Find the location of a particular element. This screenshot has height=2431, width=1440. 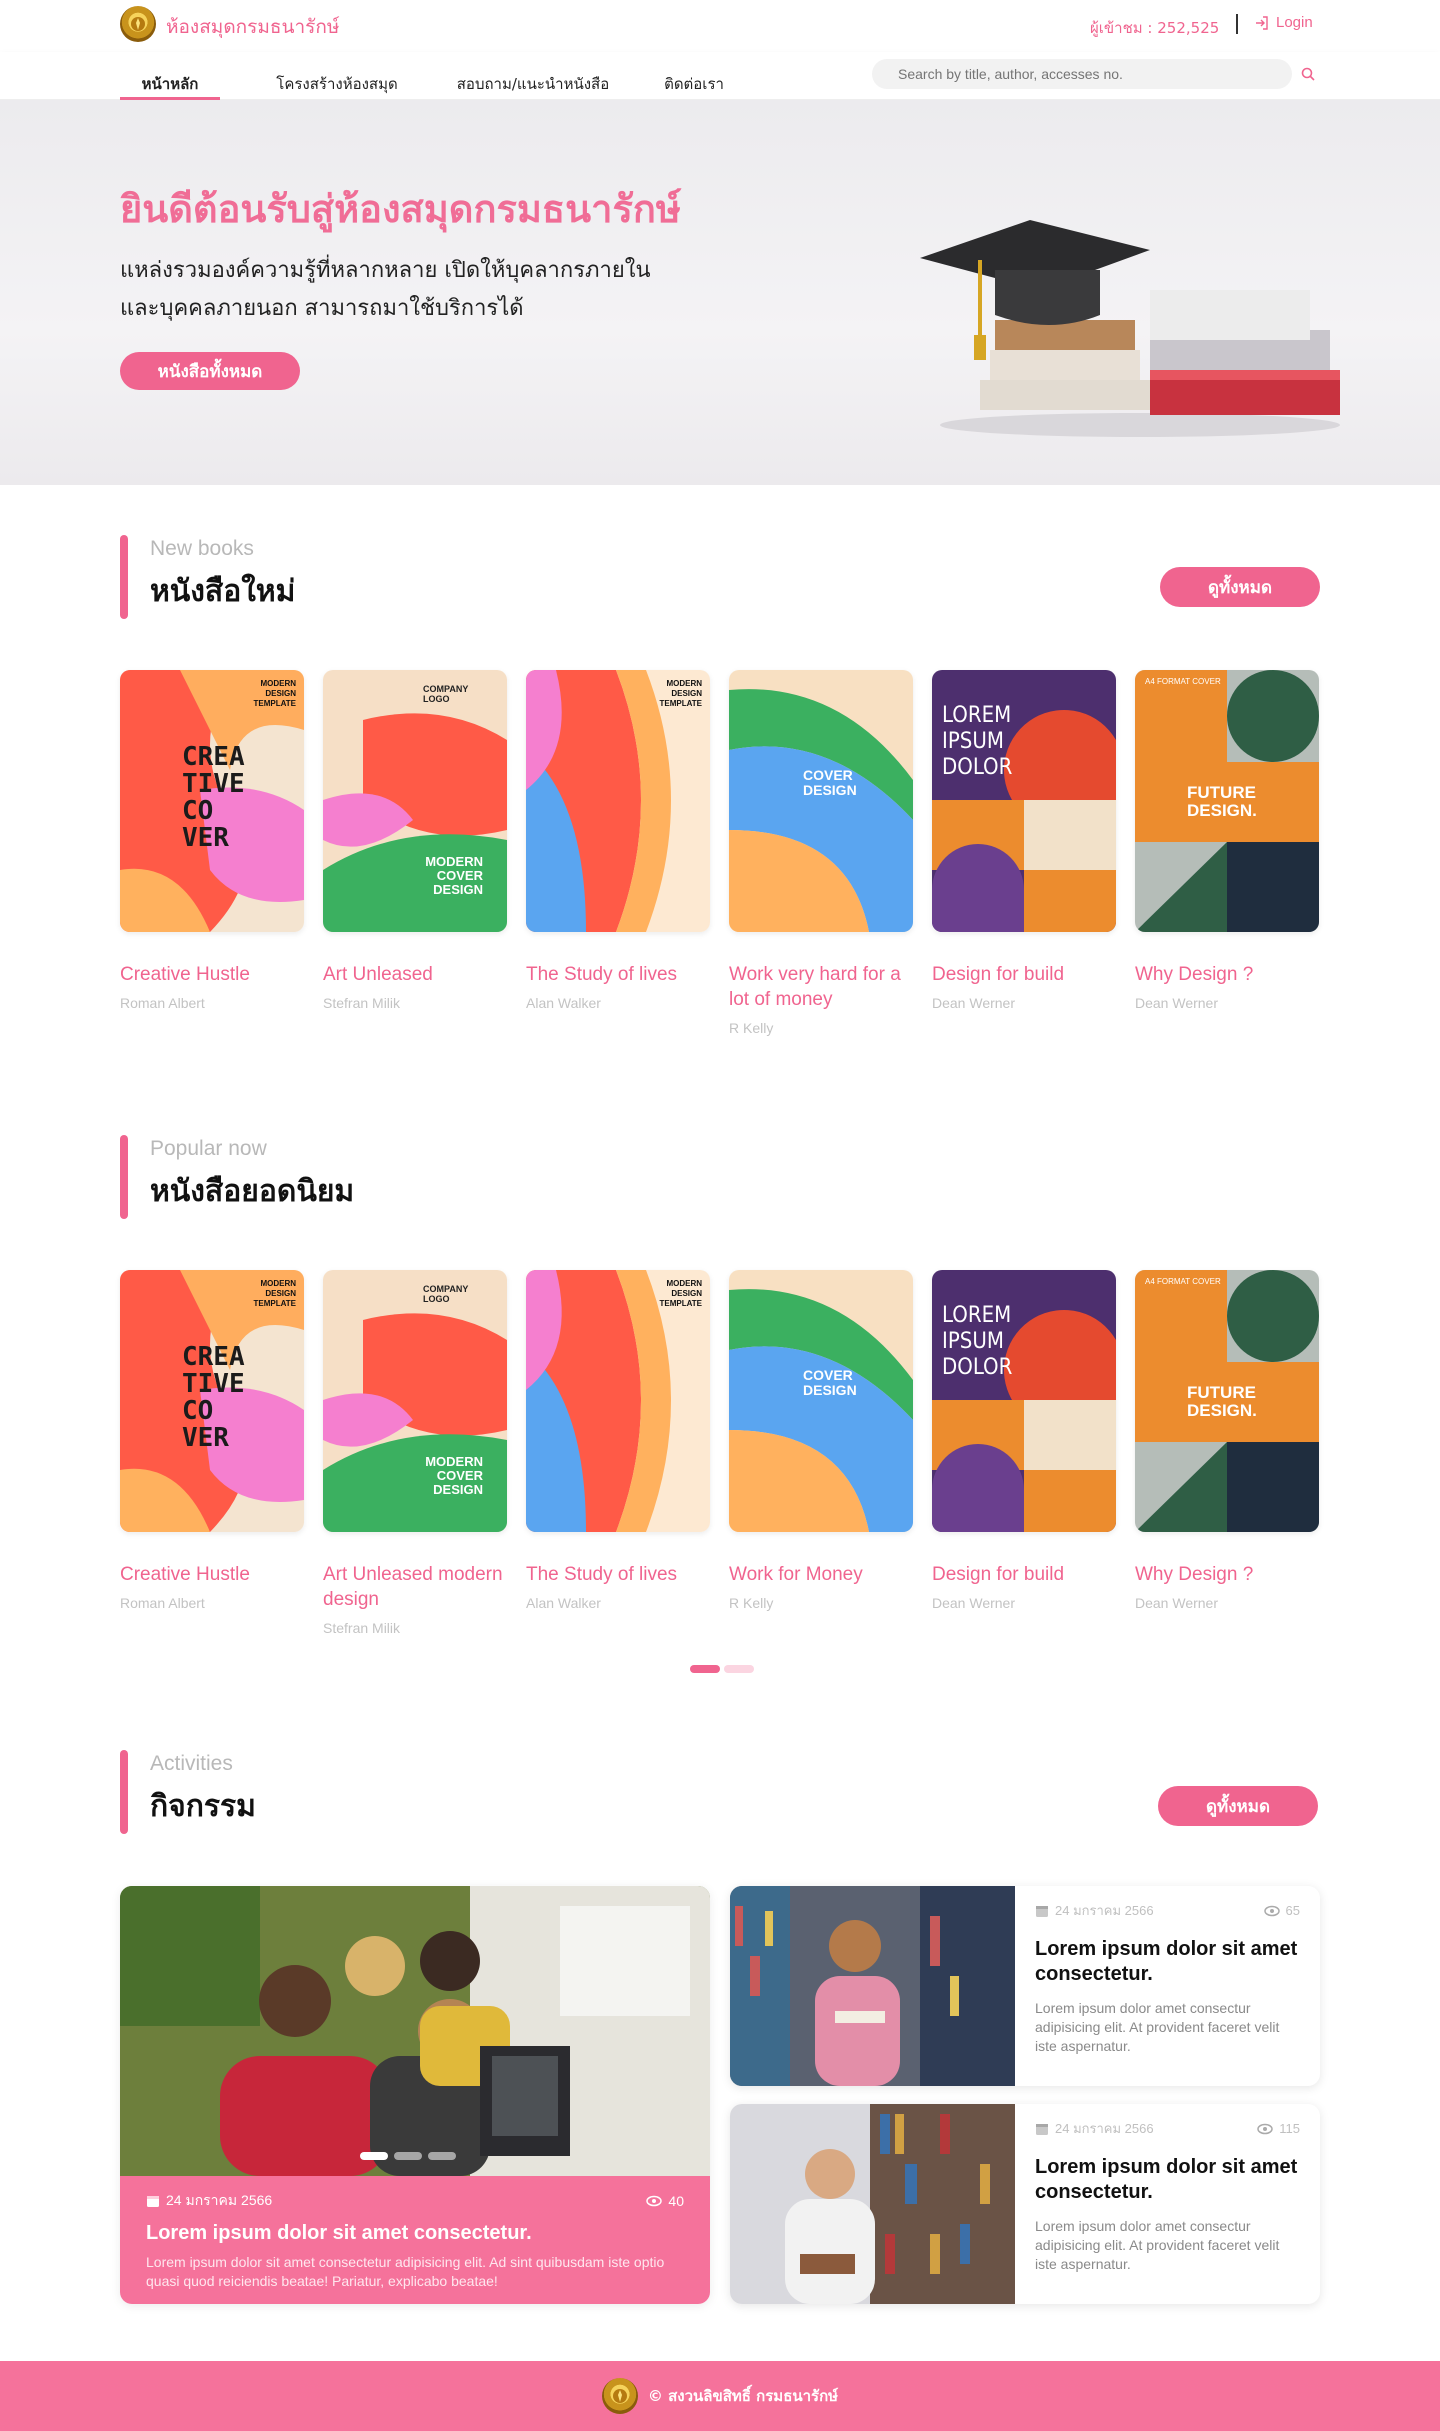

svg-text: CO is located at coordinates (197, 811).